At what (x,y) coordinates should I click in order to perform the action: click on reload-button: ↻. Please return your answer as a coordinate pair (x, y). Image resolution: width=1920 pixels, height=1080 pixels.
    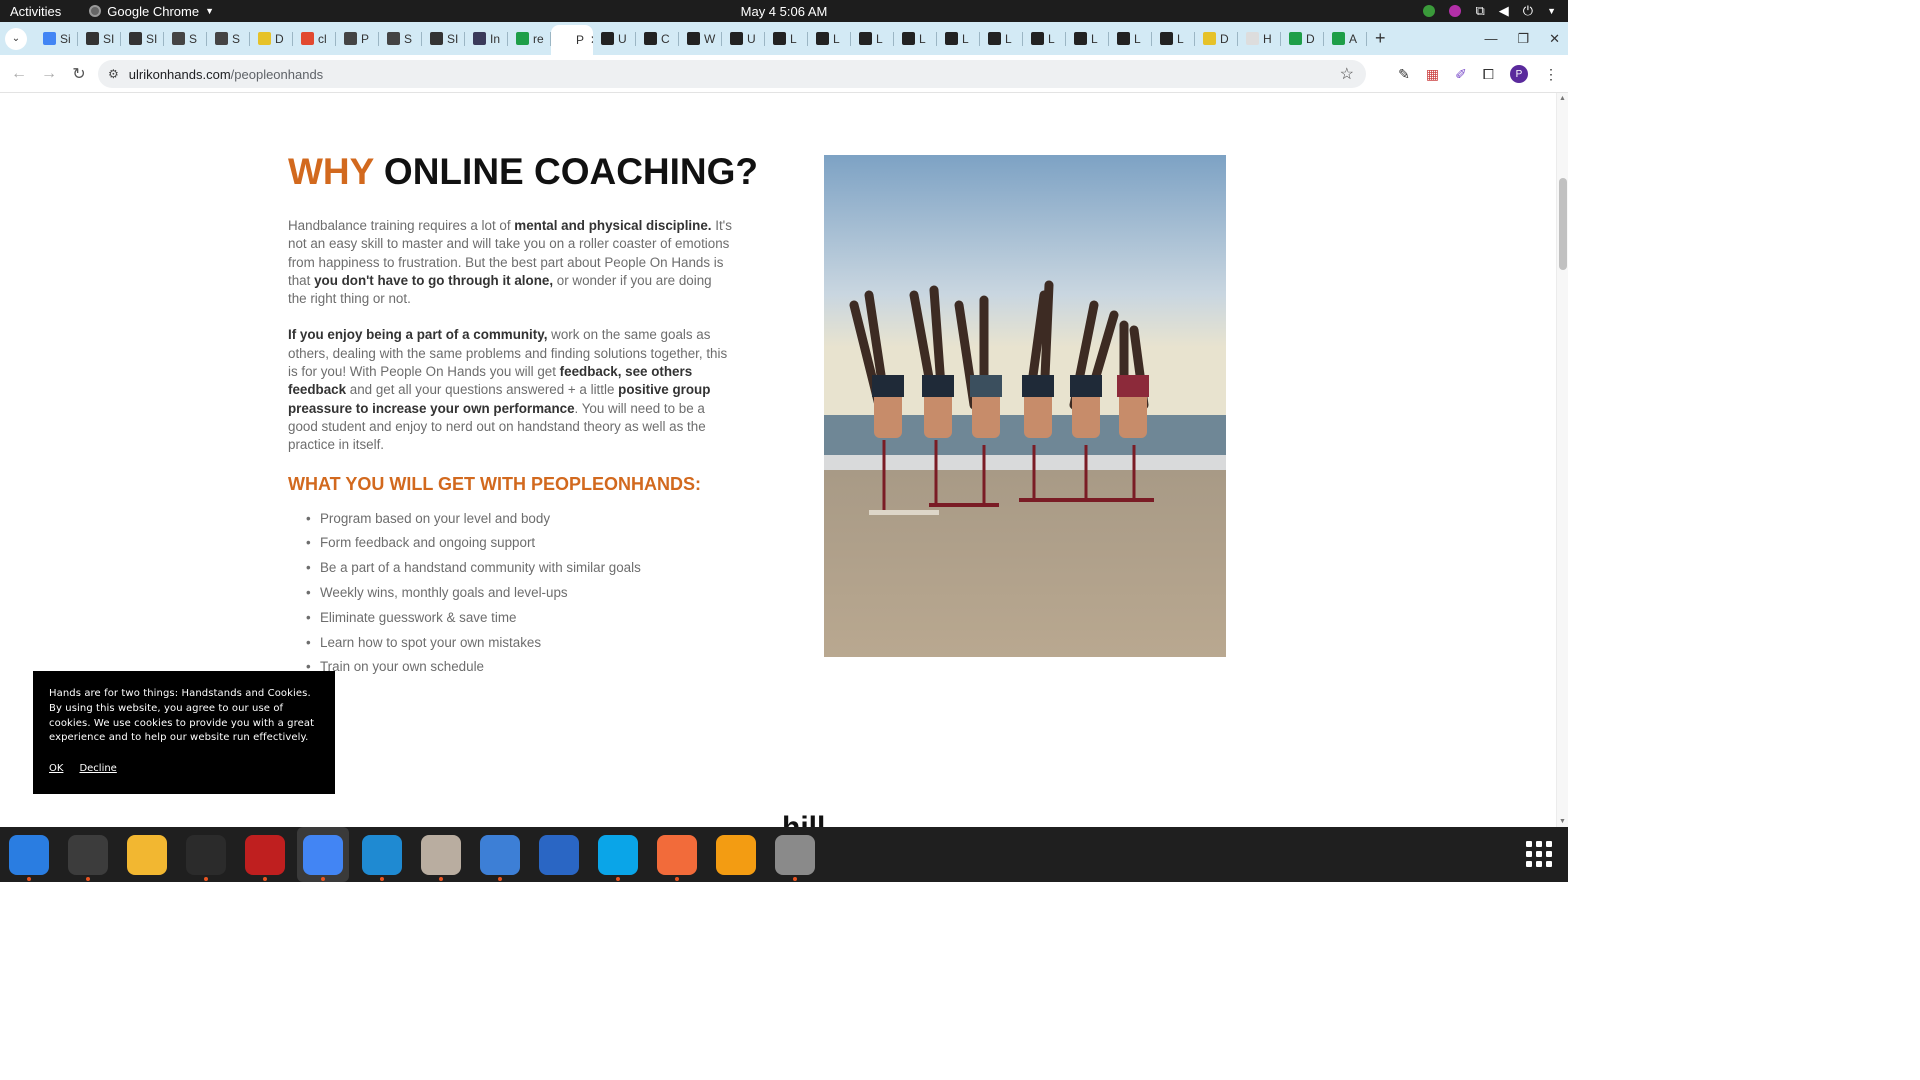
    Looking at the image, I should click on (79, 74).